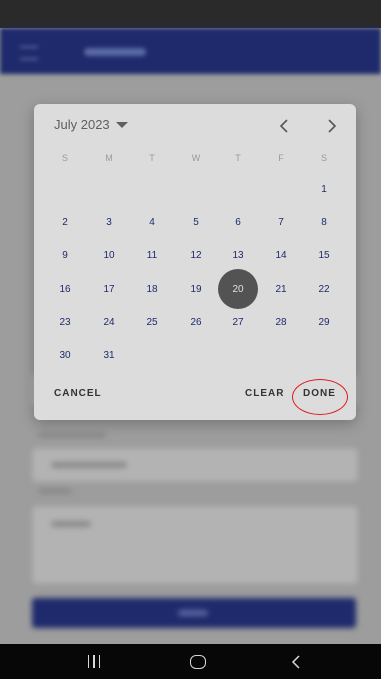 Image resolution: width=381 pixels, height=679 pixels. I want to click on home-button, so click(198, 661).